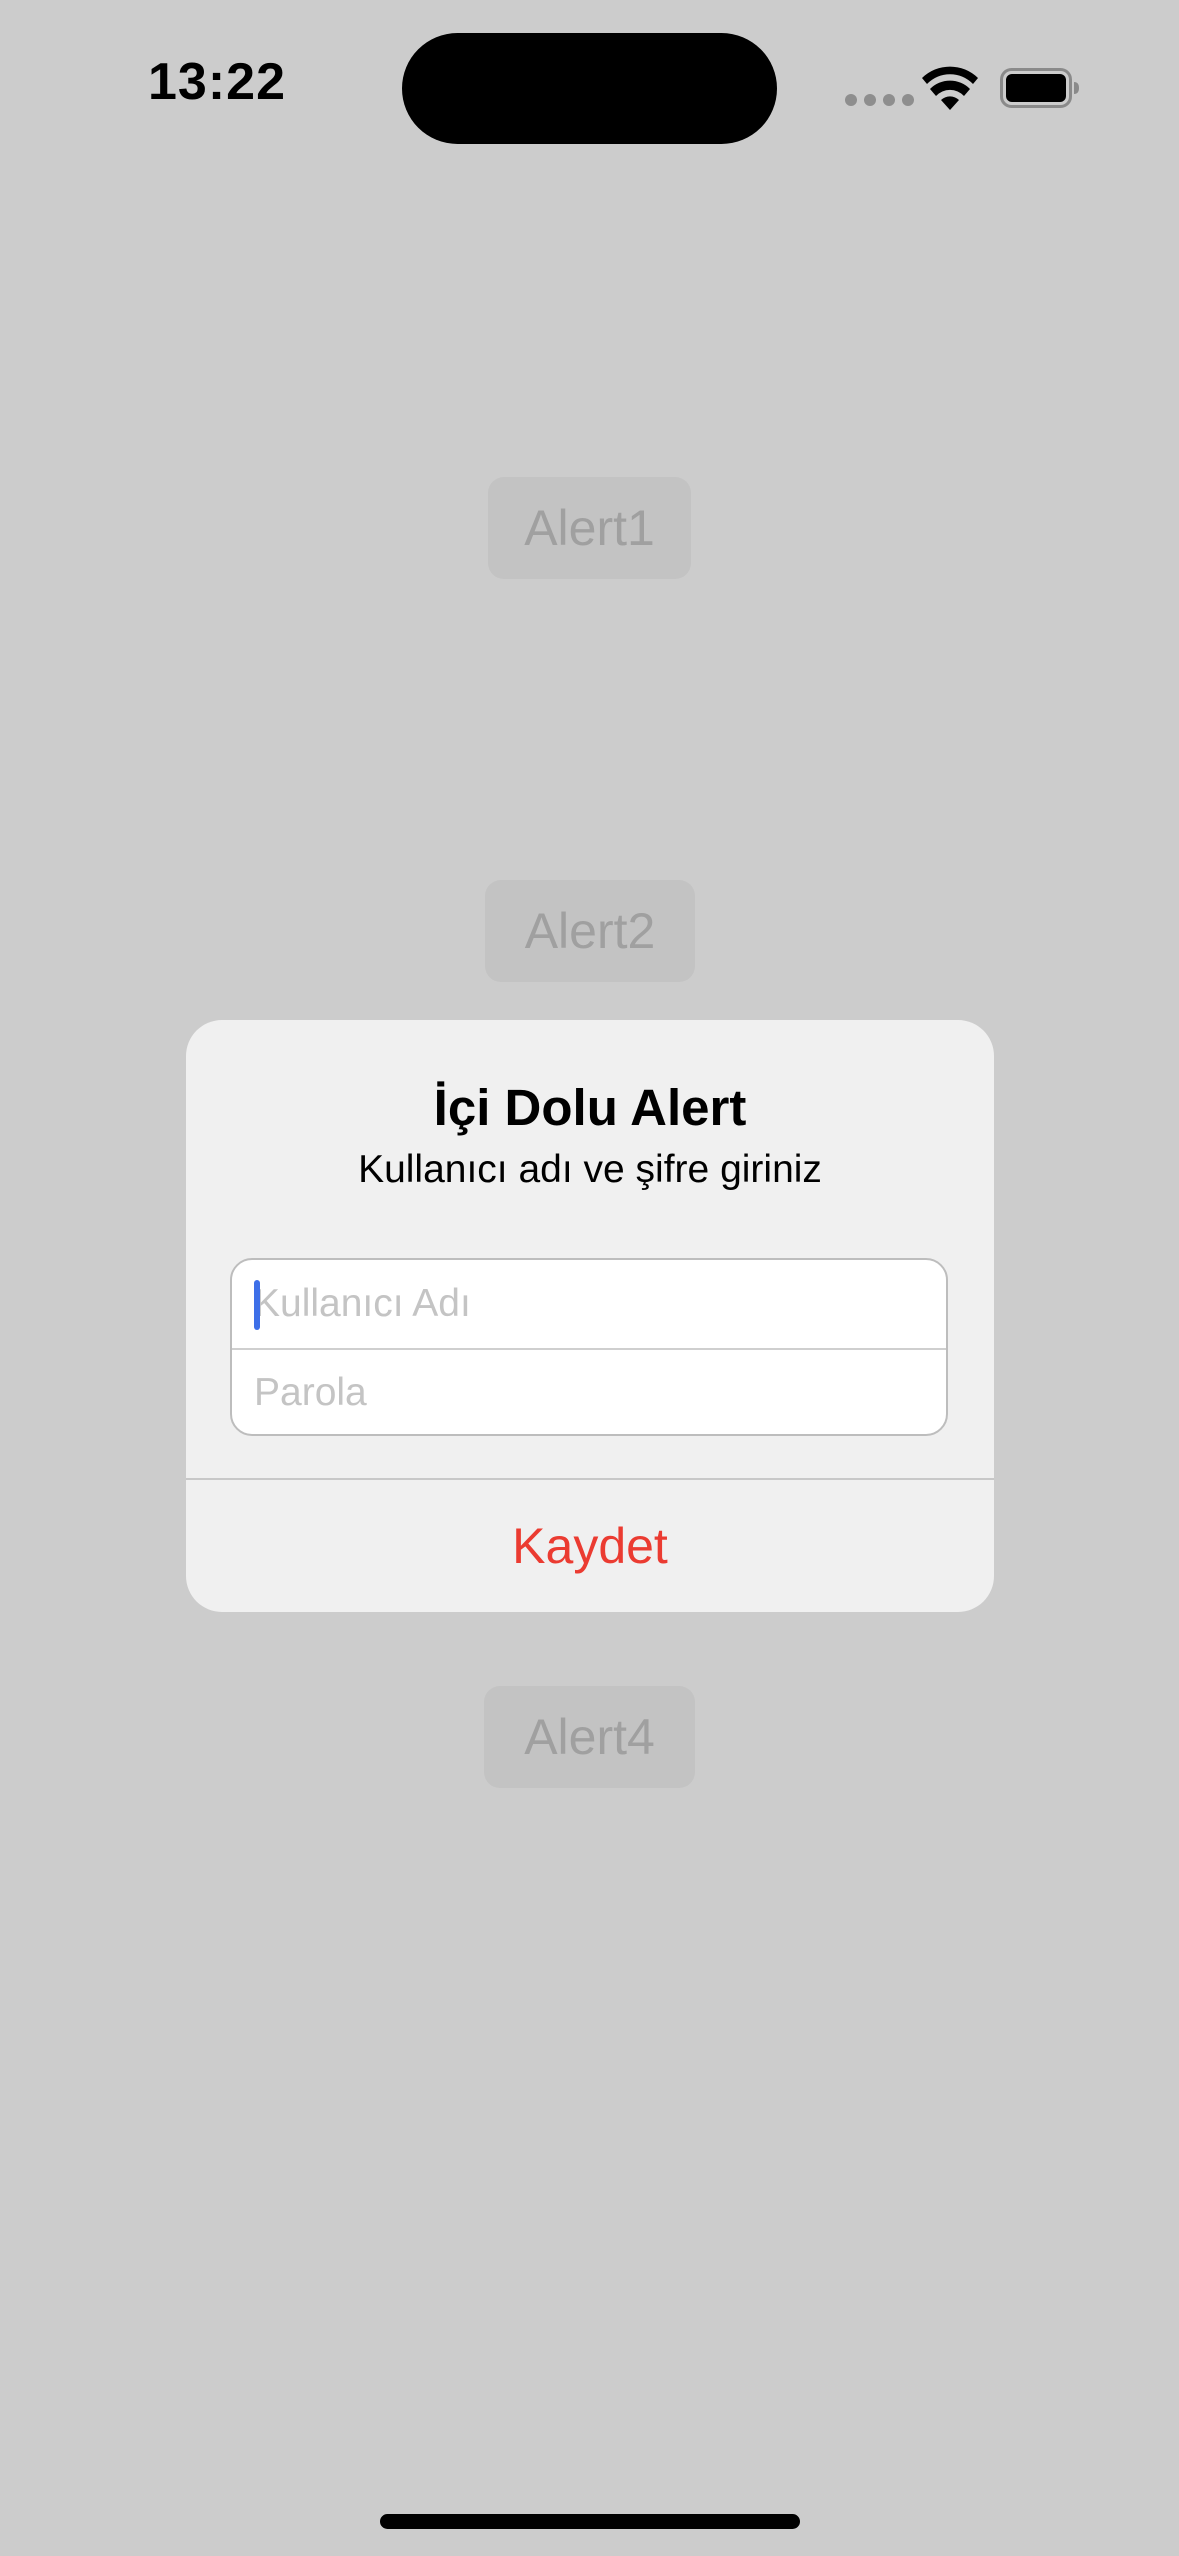  What do you see at coordinates (590, 2521) in the screenshot?
I see `home-indicator` at bounding box center [590, 2521].